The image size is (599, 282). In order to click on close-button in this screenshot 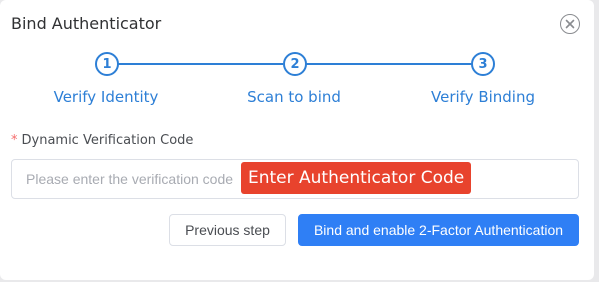, I will do `click(570, 24)`.